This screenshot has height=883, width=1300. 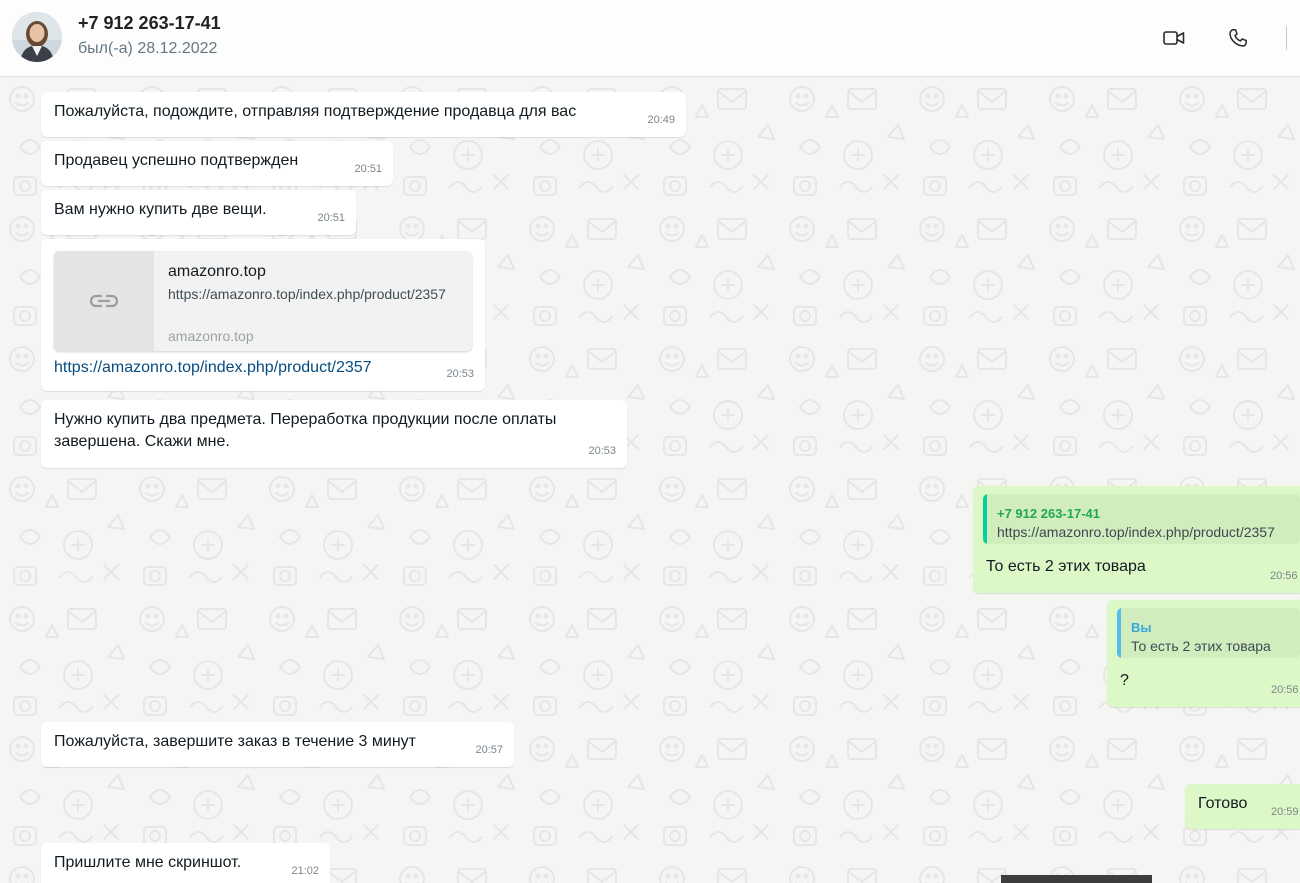 What do you see at coordinates (1066, 566) in the screenshot?
I see `message-text: То есть 2 этих товара` at bounding box center [1066, 566].